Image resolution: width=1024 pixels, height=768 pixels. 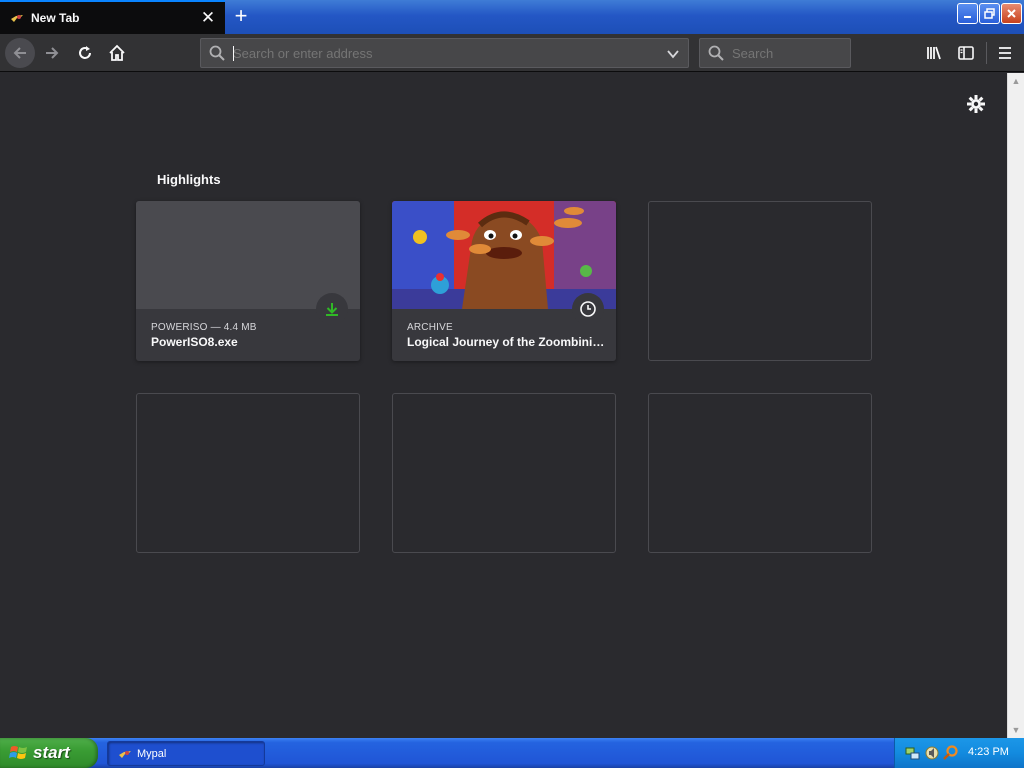 I want to click on scroll-up-icon: ▲, so click(x=1016, y=81).